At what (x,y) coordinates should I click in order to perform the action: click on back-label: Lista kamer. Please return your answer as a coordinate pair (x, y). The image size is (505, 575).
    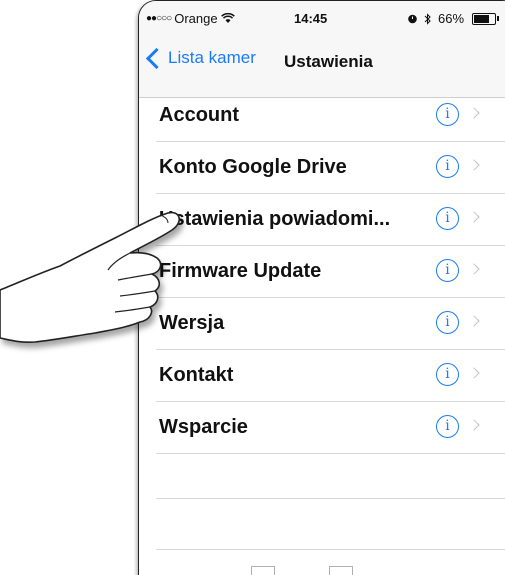
    Looking at the image, I should click on (212, 57).